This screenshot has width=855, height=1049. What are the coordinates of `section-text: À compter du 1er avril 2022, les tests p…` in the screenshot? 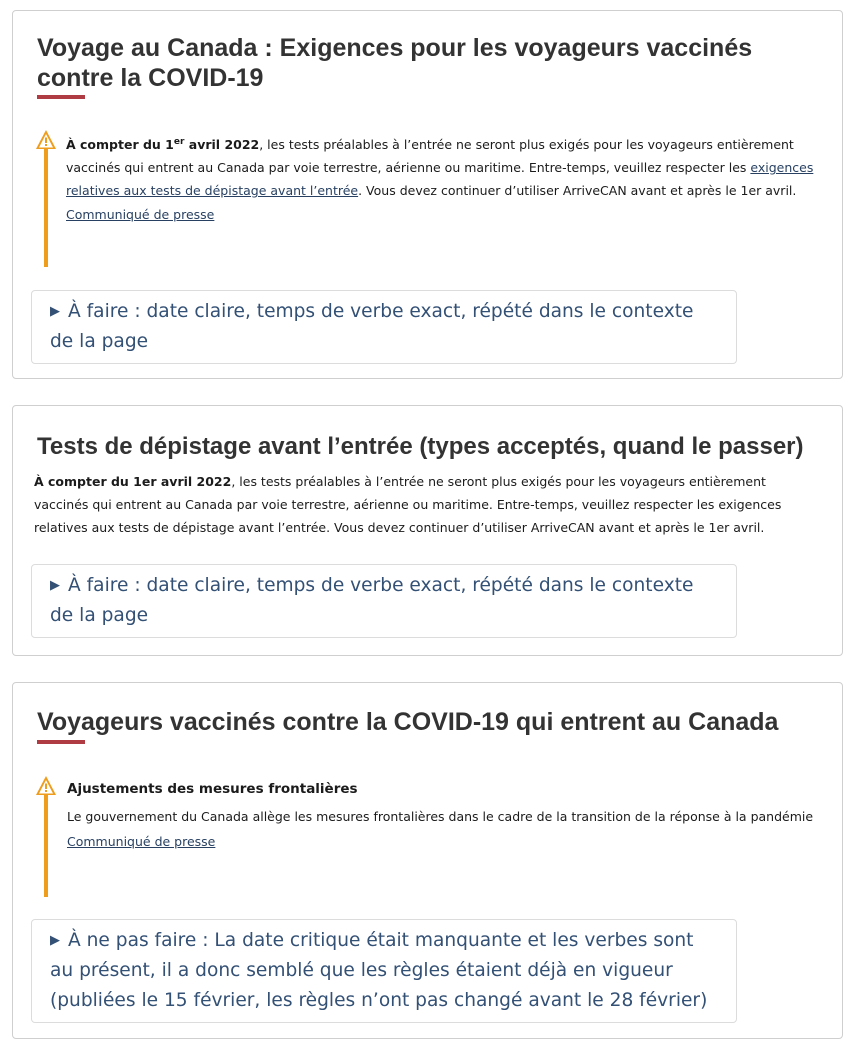 It's located at (408, 504).